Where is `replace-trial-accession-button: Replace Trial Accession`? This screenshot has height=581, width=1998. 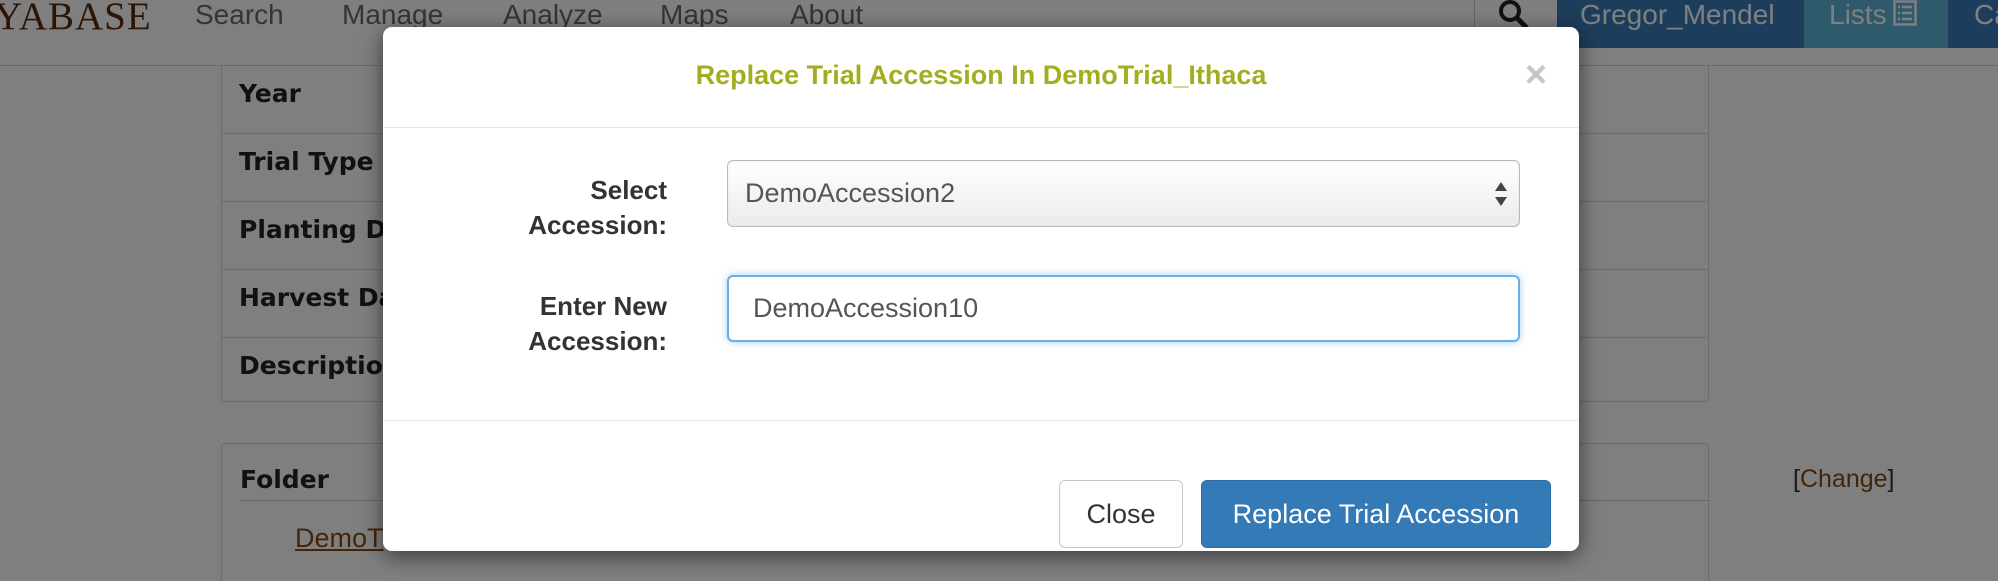 replace-trial-accession-button: Replace Trial Accession is located at coordinates (1376, 514).